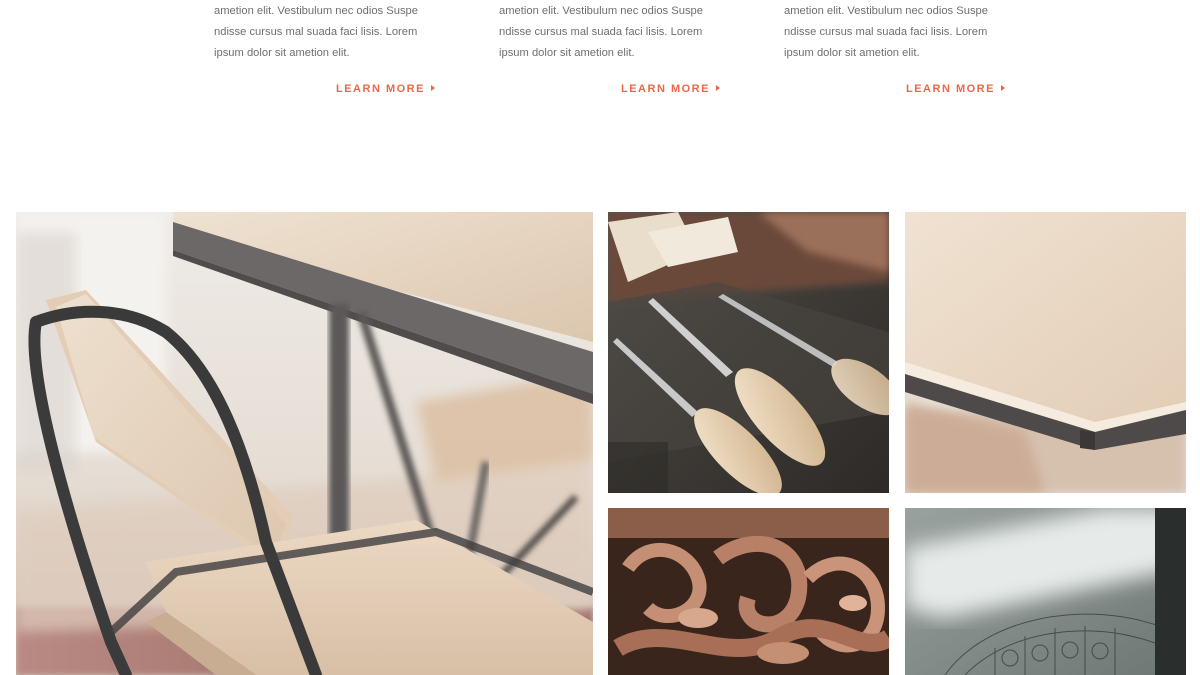  What do you see at coordinates (1045, 591) in the screenshot?
I see `architectural-sketch-photo` at bounding box center [1045, 591].